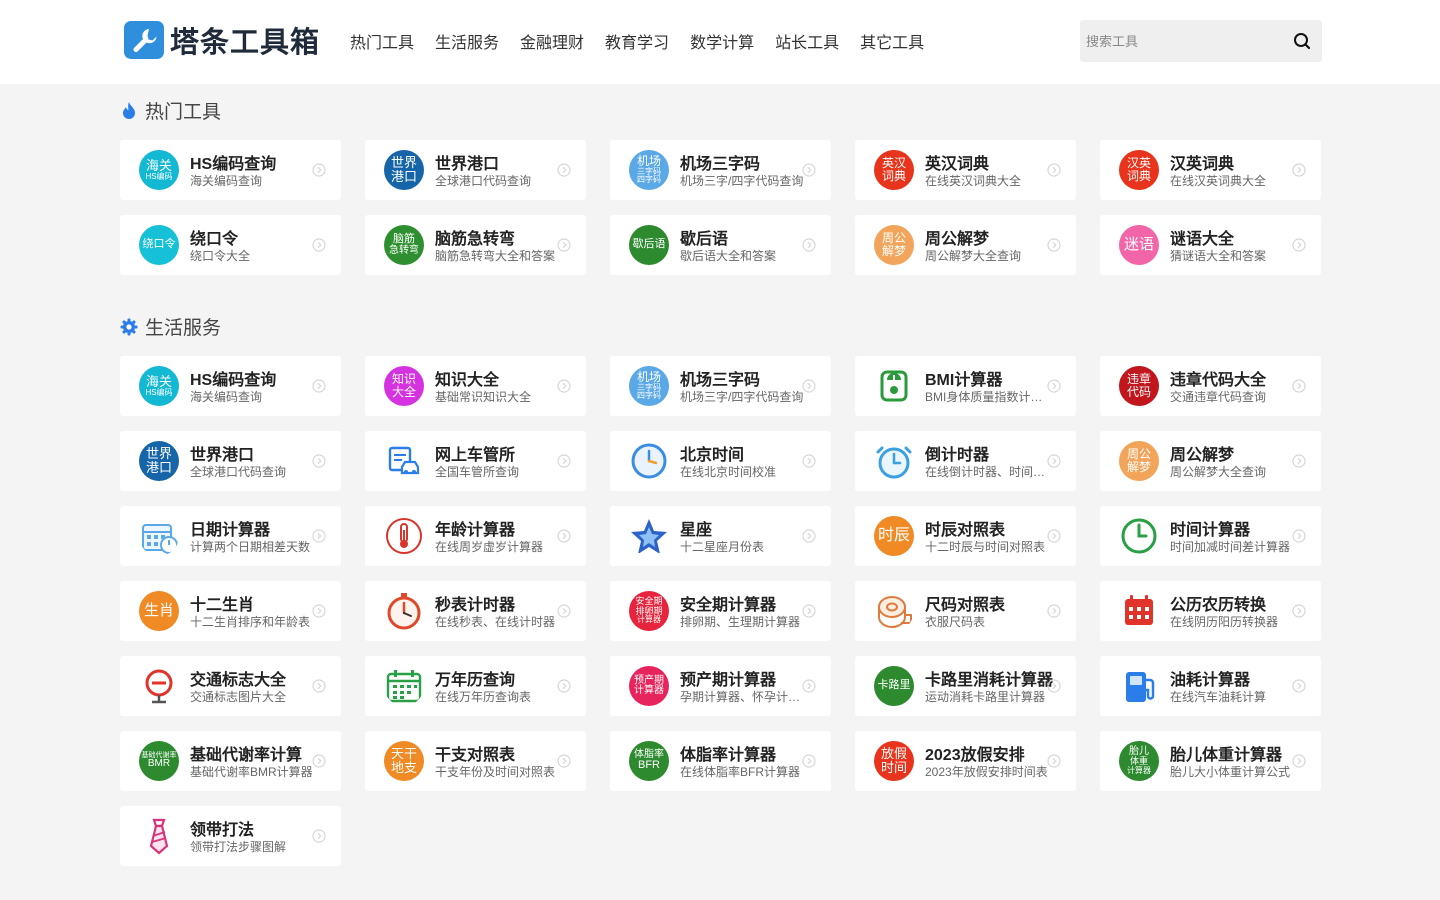 This screenshot has width=1440, height=900. I want to click on nav-item-hot: 热门工具, so click(382, 41).